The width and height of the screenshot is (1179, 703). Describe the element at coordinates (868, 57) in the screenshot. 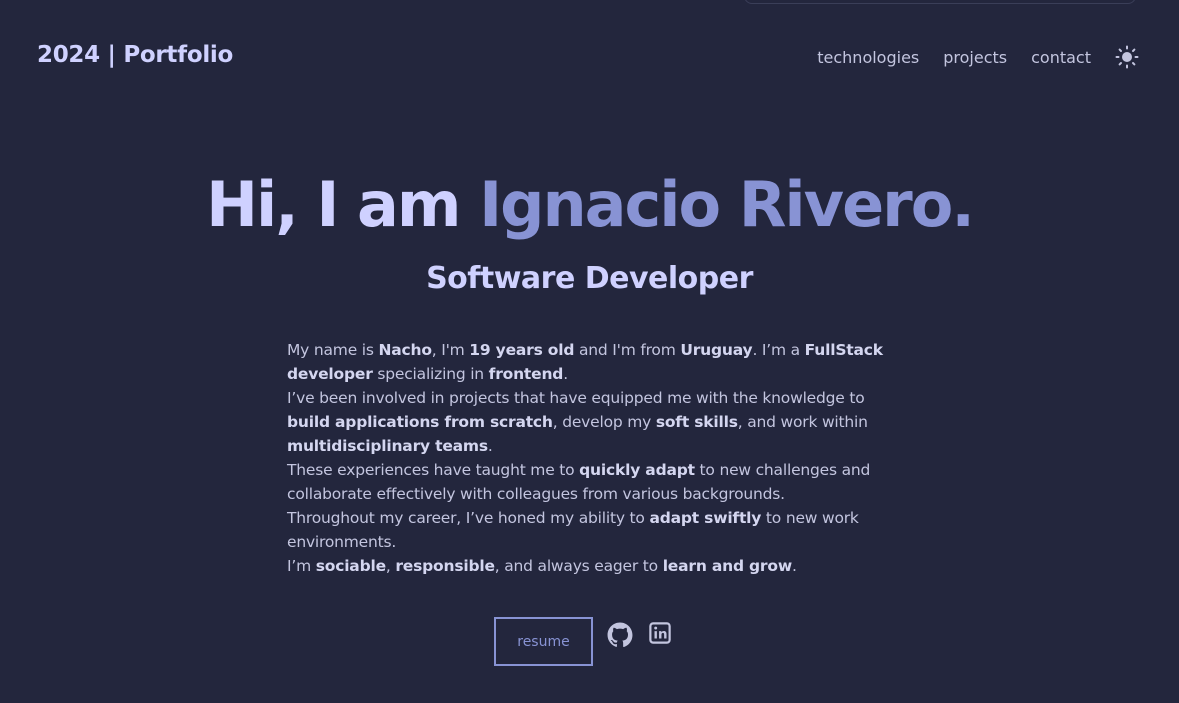

I see `nav-technologies: technologies` at that location.